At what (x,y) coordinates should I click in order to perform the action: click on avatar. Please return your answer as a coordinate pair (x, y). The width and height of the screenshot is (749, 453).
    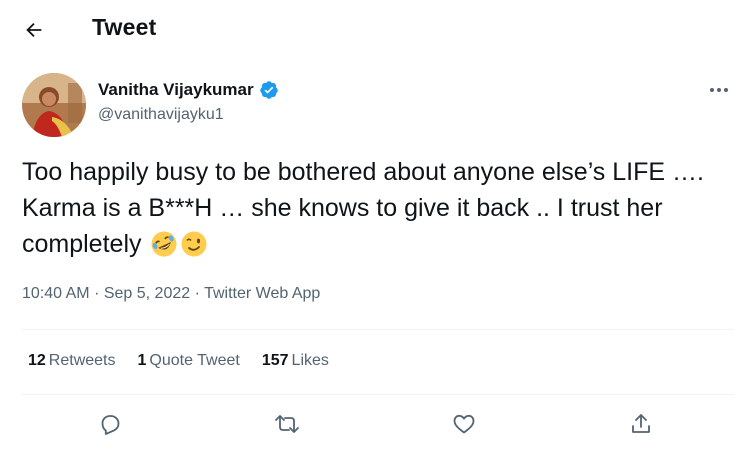
    Looking at the image, I should click on (54, 105).